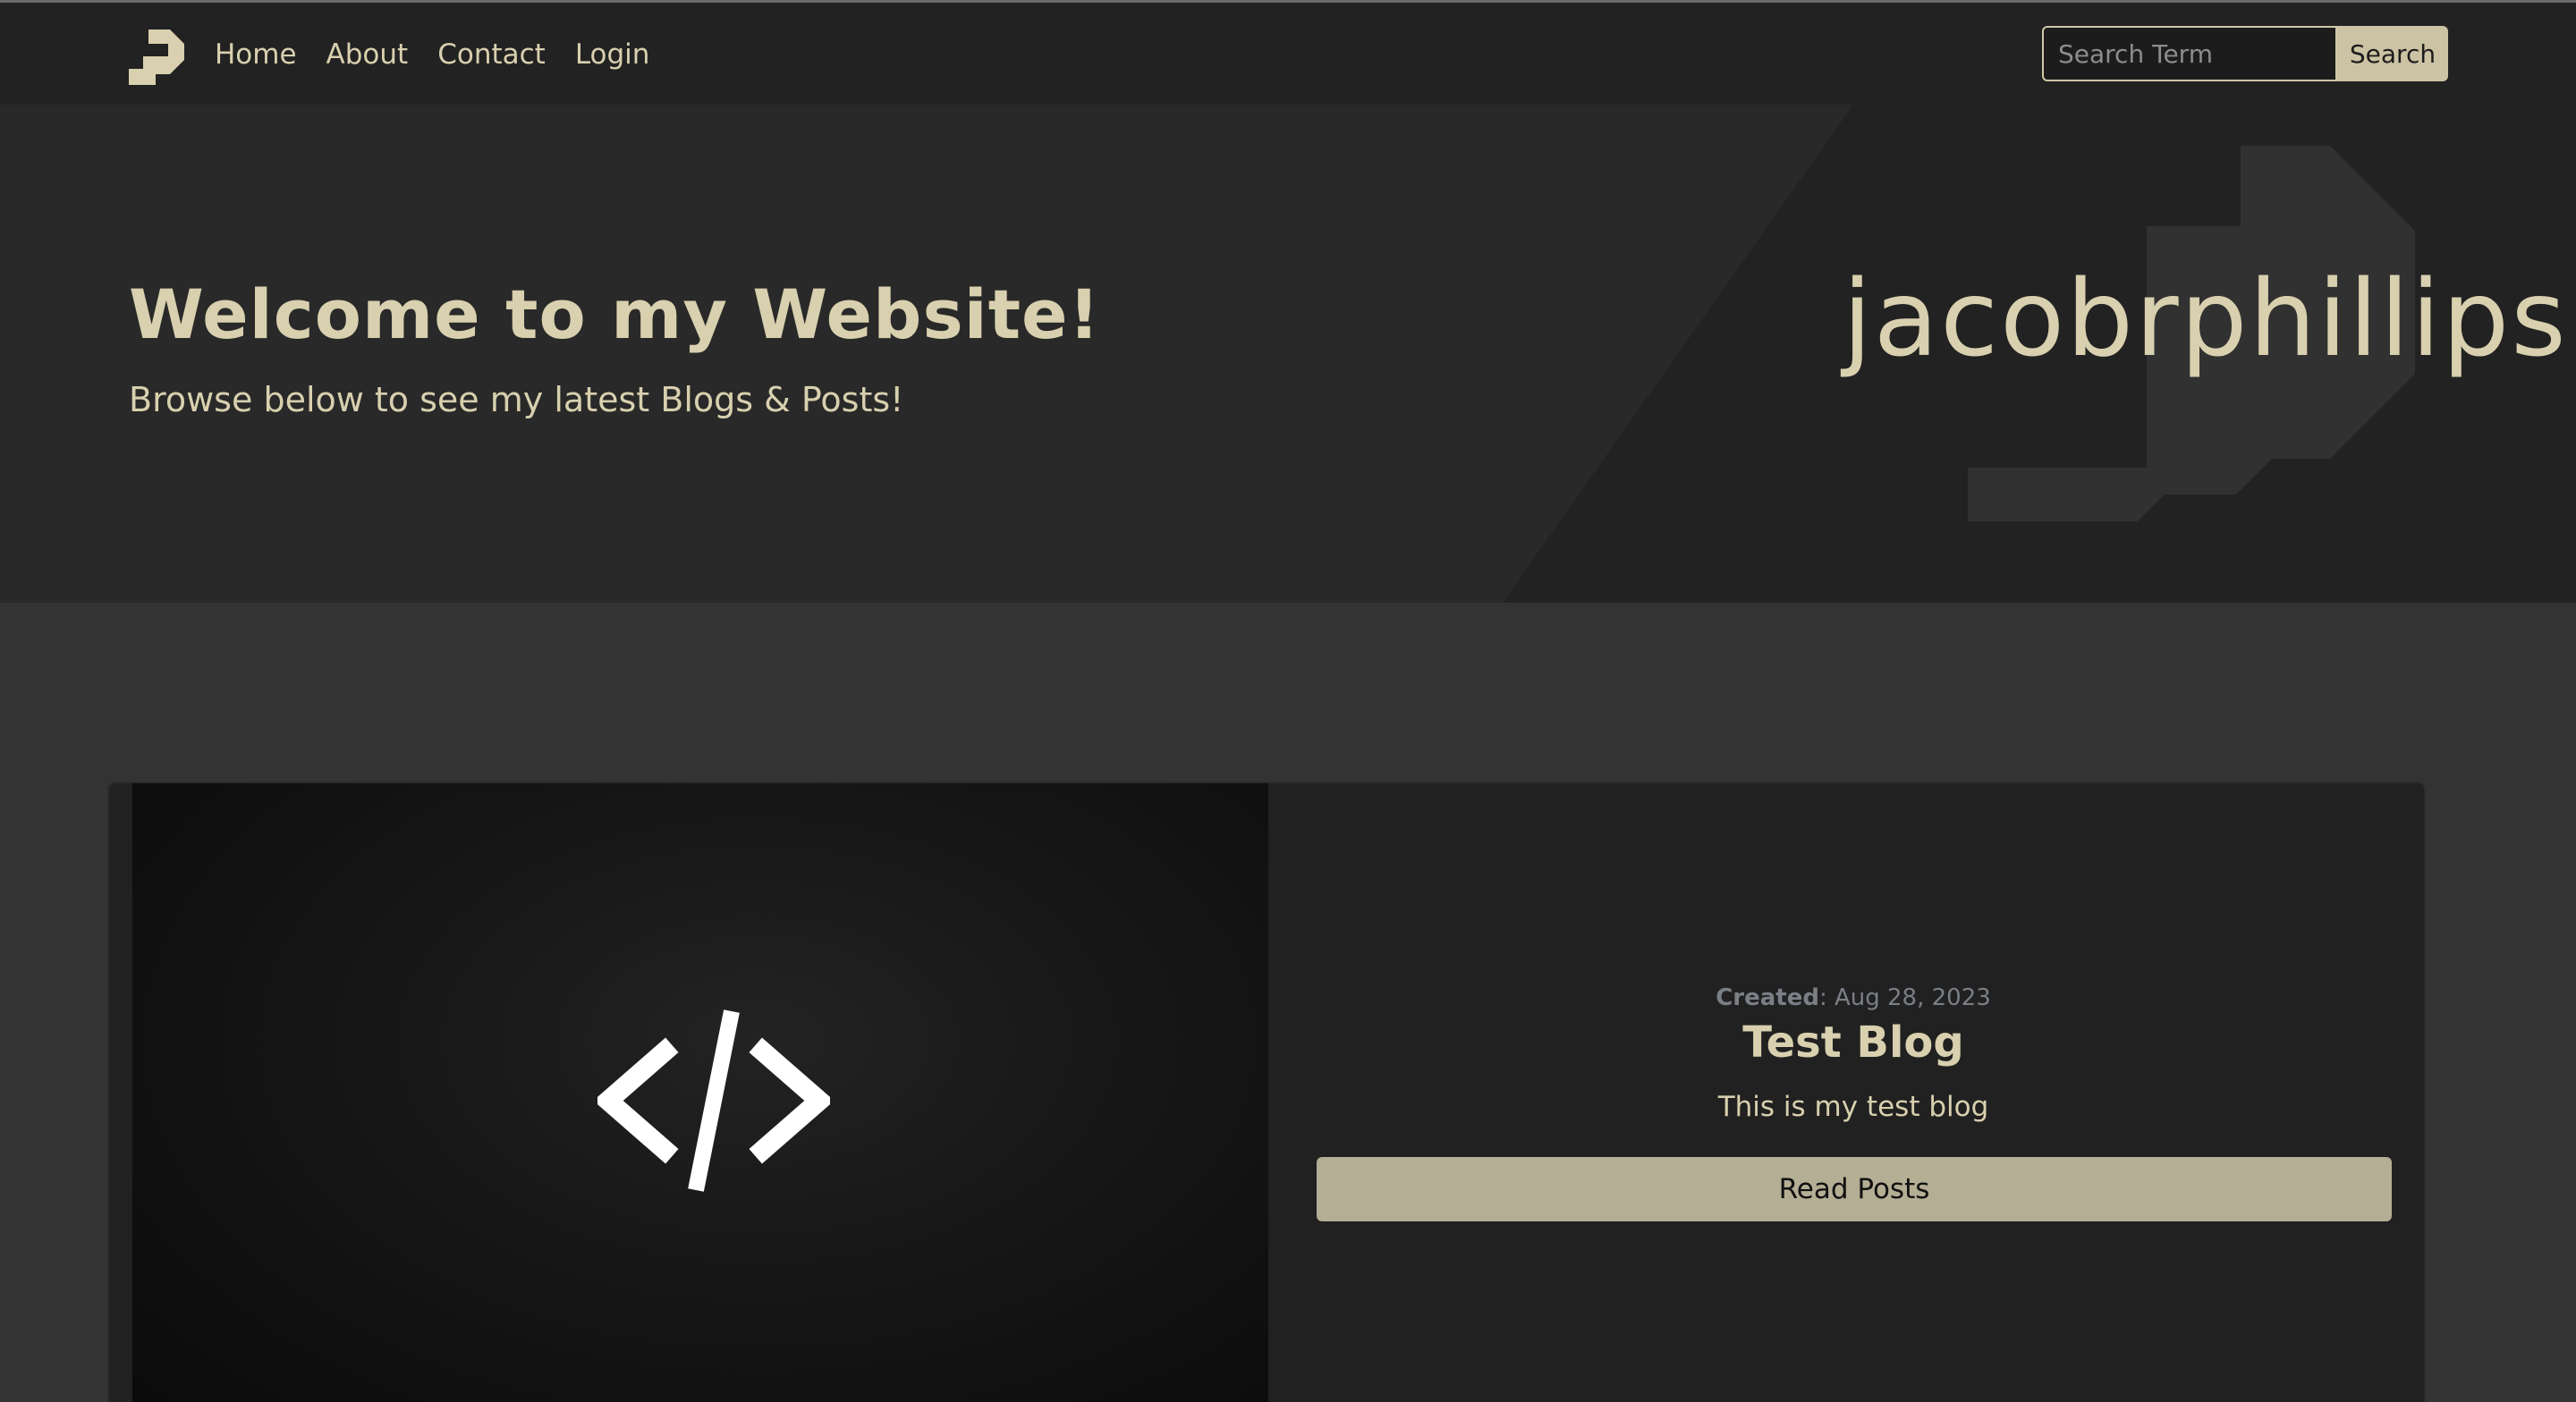  I want to click on search-button: Search, so click(2392, 54).